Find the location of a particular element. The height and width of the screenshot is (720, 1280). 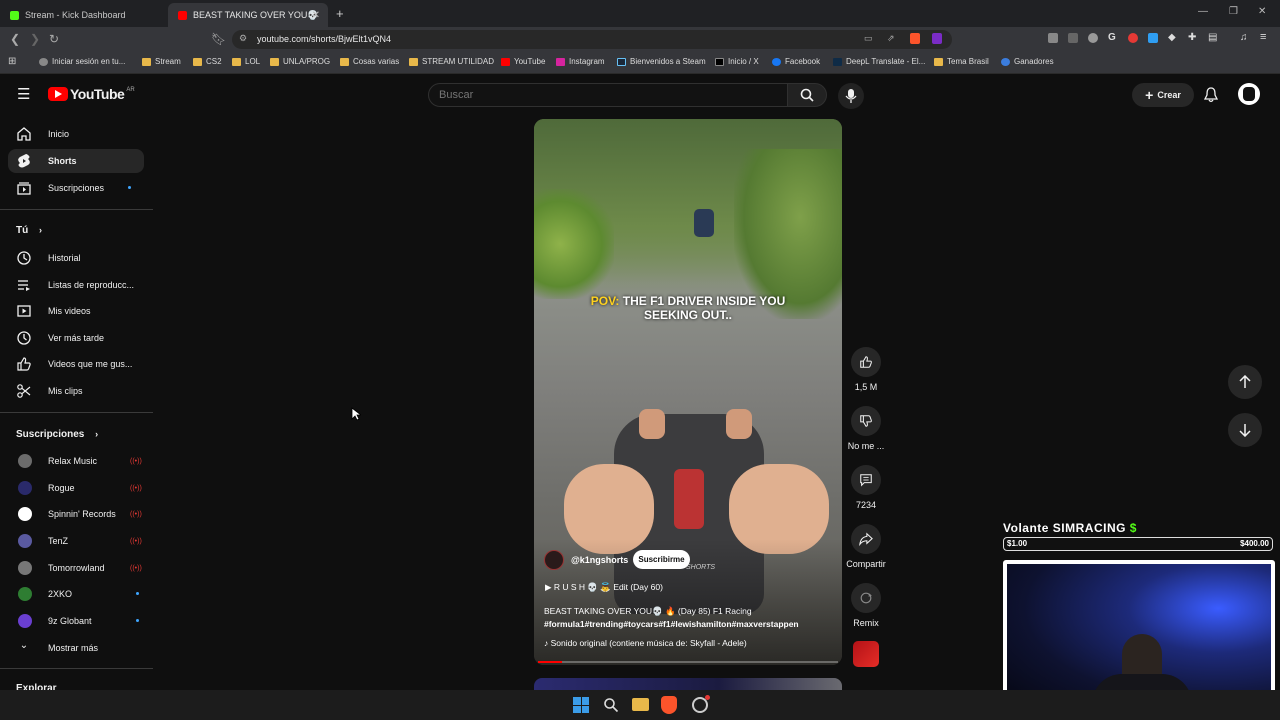

subscription-item: Spinnin' Records ((•)) is located at coordinates (76, 514).